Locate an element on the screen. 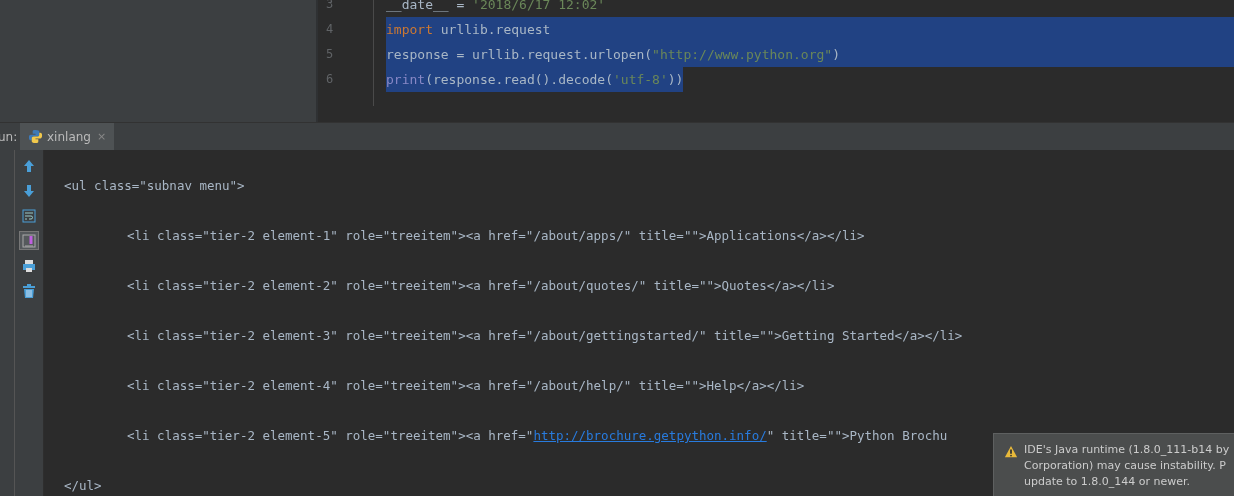 The height and width of the screenshot is (496, 1234). console-line: <li class="tier-2 element-5" role="treeitem"><a href="http://brochure.getpython.info/" title="">Python Brochu is located at coordinates (537, 436).